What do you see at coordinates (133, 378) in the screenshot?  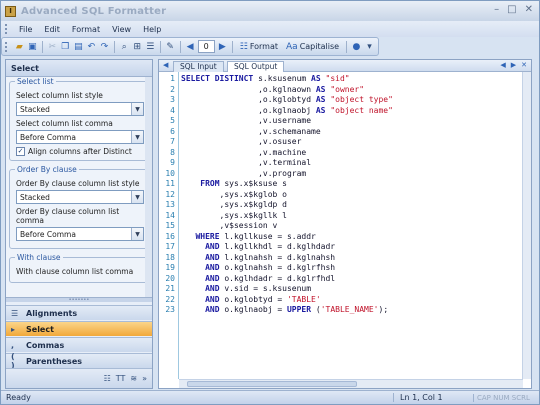 I see `chart-view-icon: ≋` at bounding box center [133, 378].